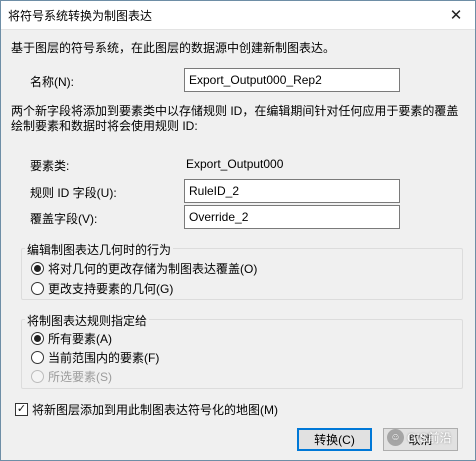 The height and width of the screenshot is (461, 476). What do you see at coordinates (80, 377) in the screenshot?
I see `radio-selected-features-label: 所选要素(S)` at bounding box center [80, 377].